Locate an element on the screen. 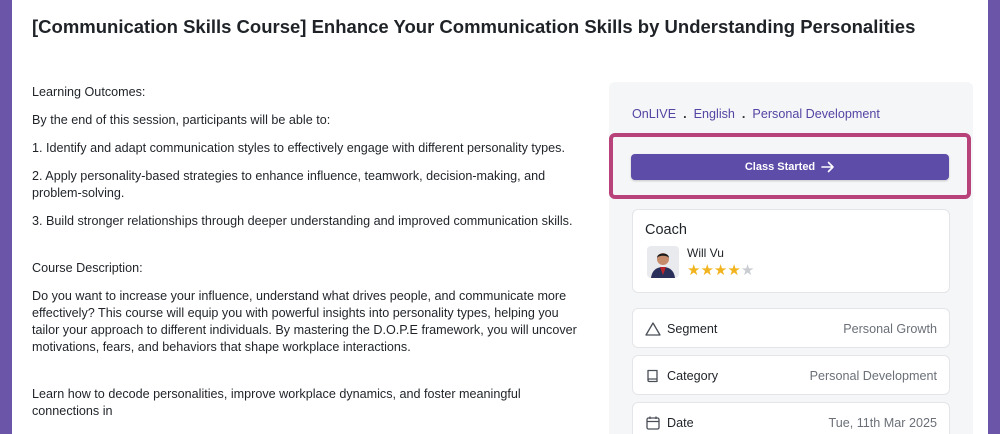 Image resolution: width=1000 pixels, height=434 pixels. start-button-highlight: Class Started is located at coordinates (790, 166).